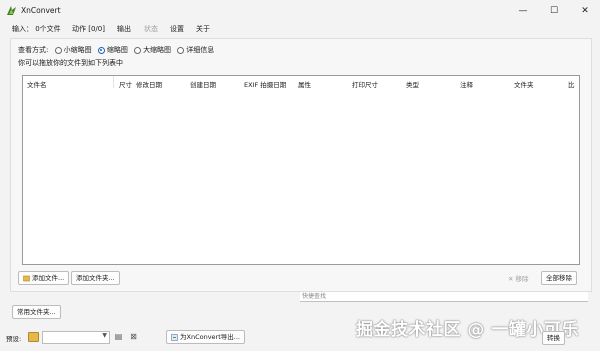  I want to click on column-ratio: 比, so click(571, 84).